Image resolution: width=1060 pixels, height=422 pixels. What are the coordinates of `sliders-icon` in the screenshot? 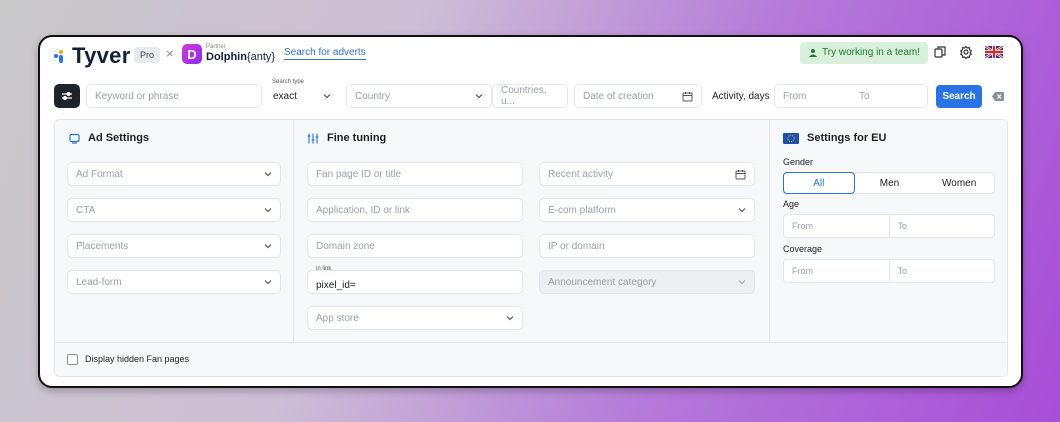 It's located at (67, 96).